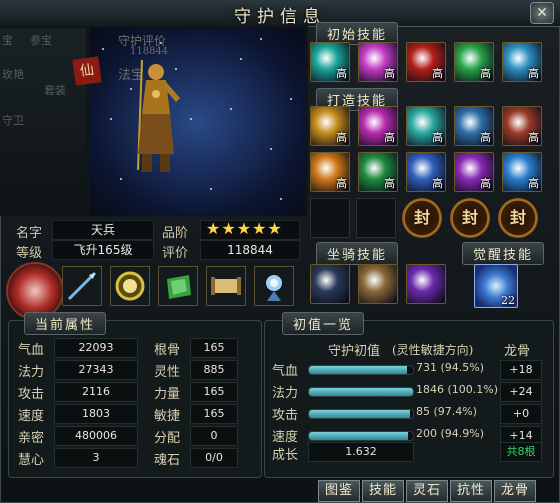  What do you see at coordinates (330, 172) in the screenshot?
I see `shatter-skill-icon: 高` at bounding box center [330, 172].